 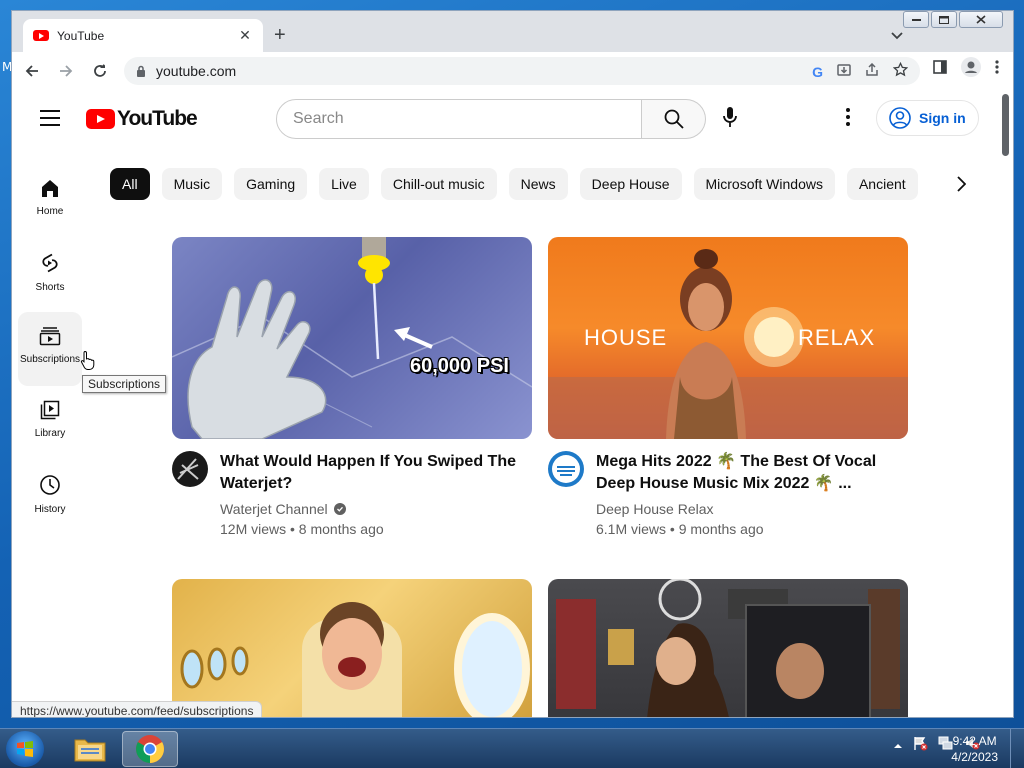 I want to click on youtube-favicon-icon, so click(x=41, y=35).